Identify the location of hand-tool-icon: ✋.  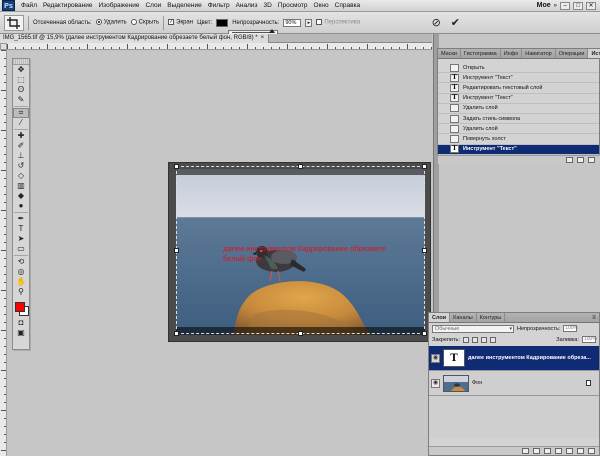
(21, 282).